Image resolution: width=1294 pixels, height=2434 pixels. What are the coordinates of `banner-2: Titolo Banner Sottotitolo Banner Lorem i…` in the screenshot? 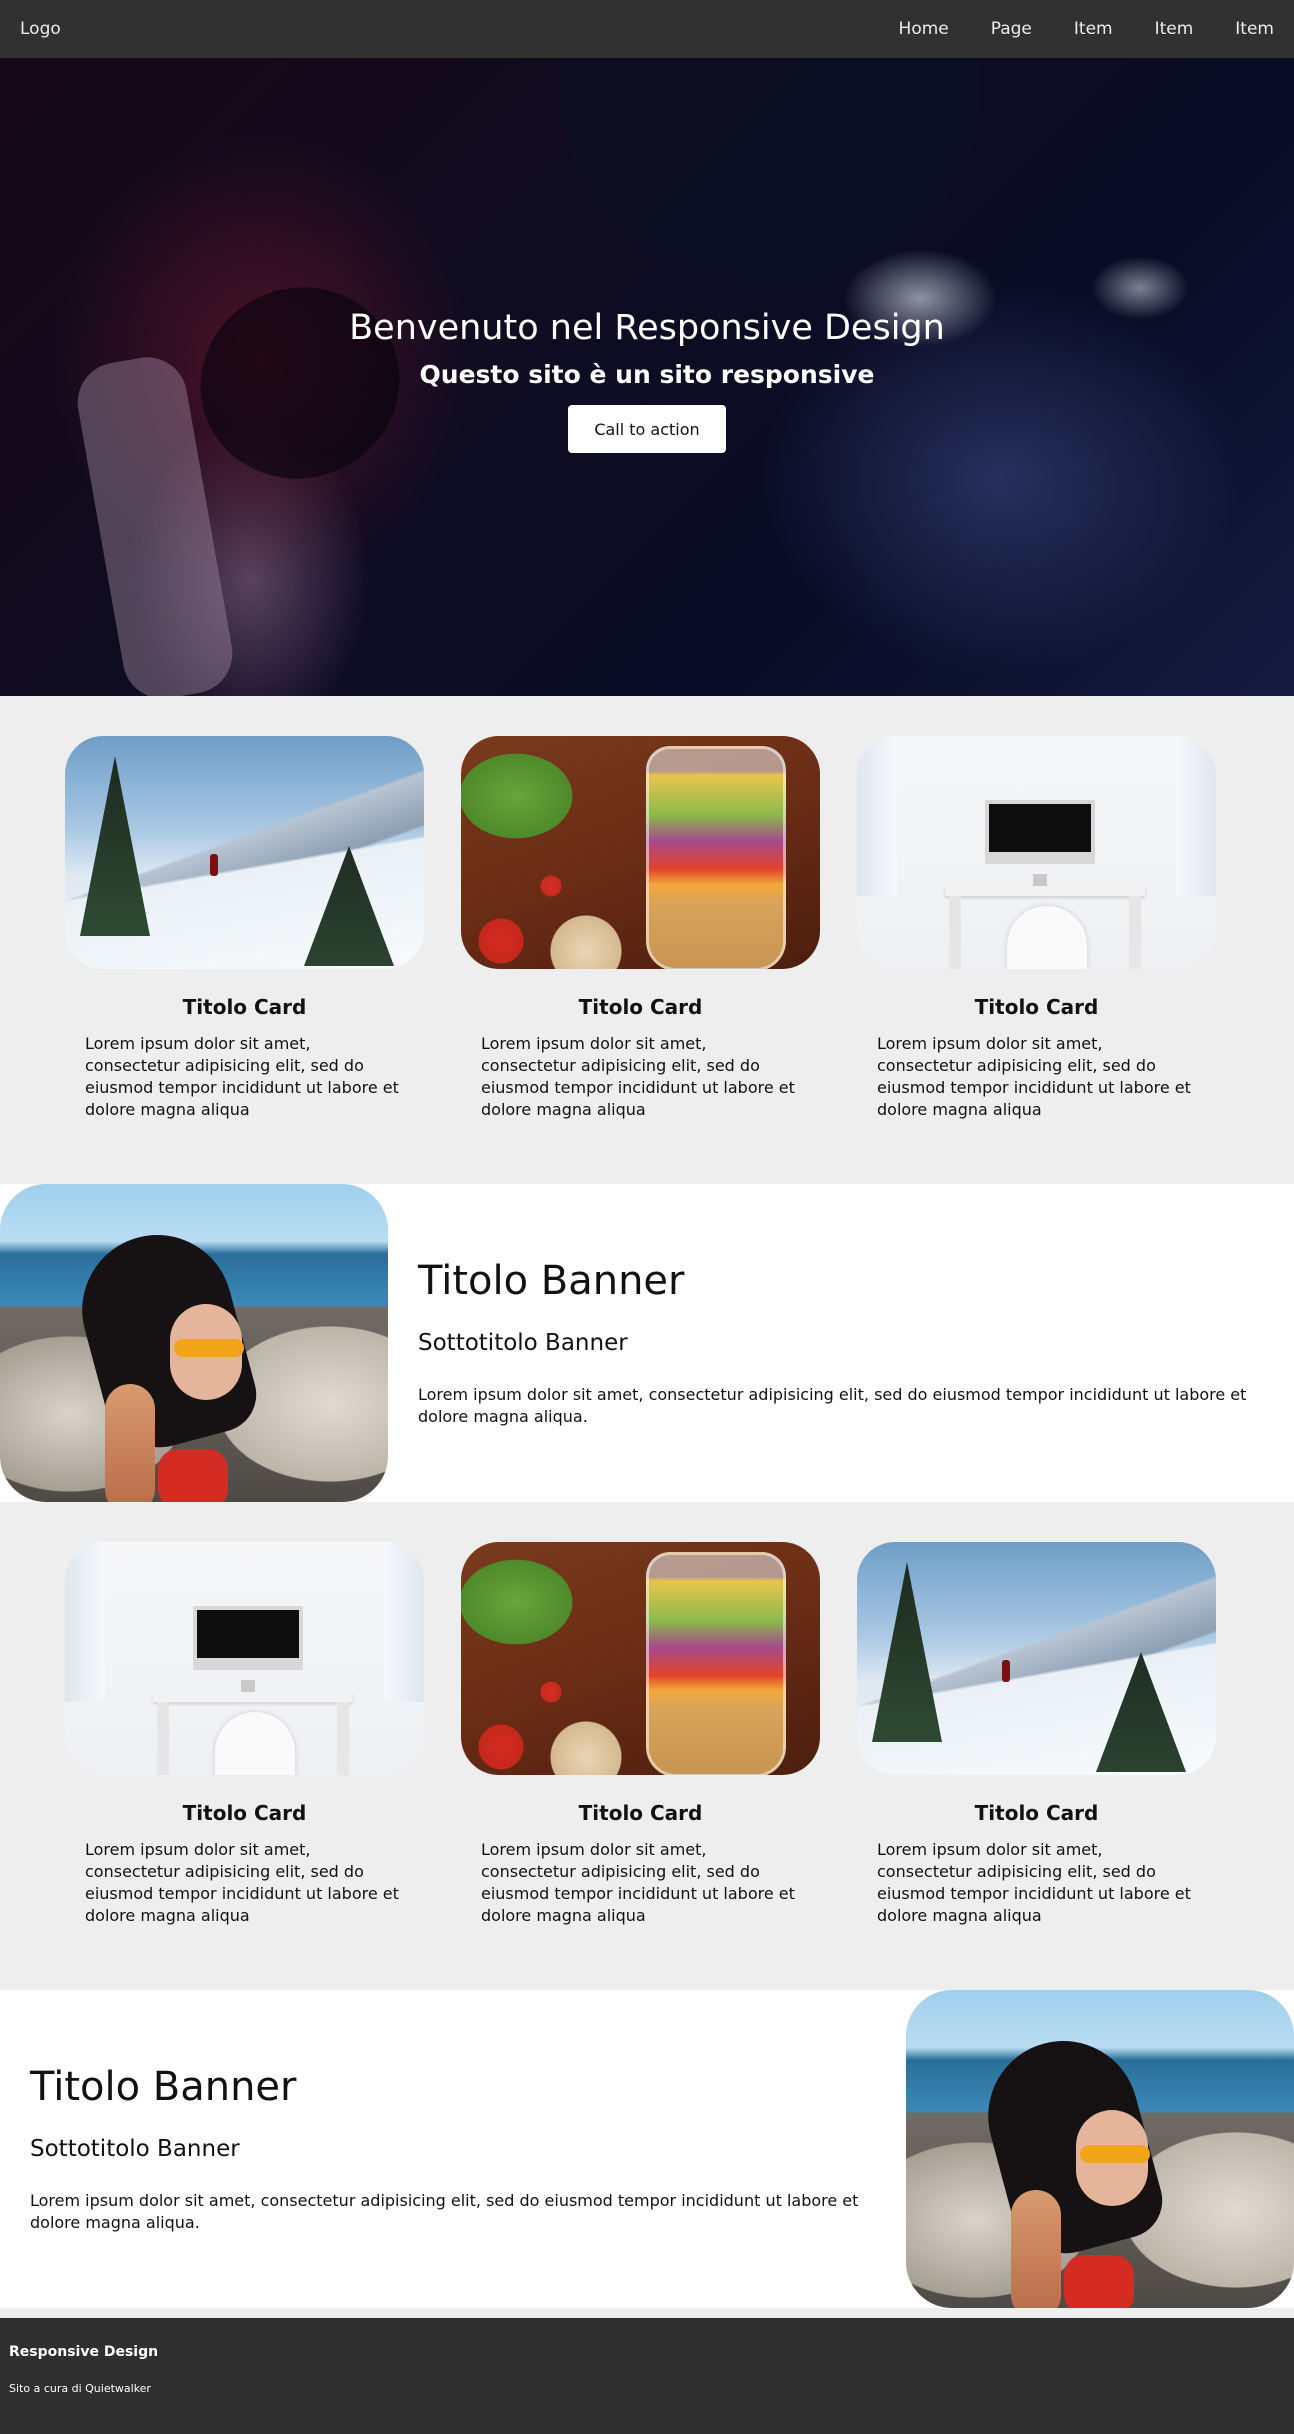 It's located at (647, 2149).